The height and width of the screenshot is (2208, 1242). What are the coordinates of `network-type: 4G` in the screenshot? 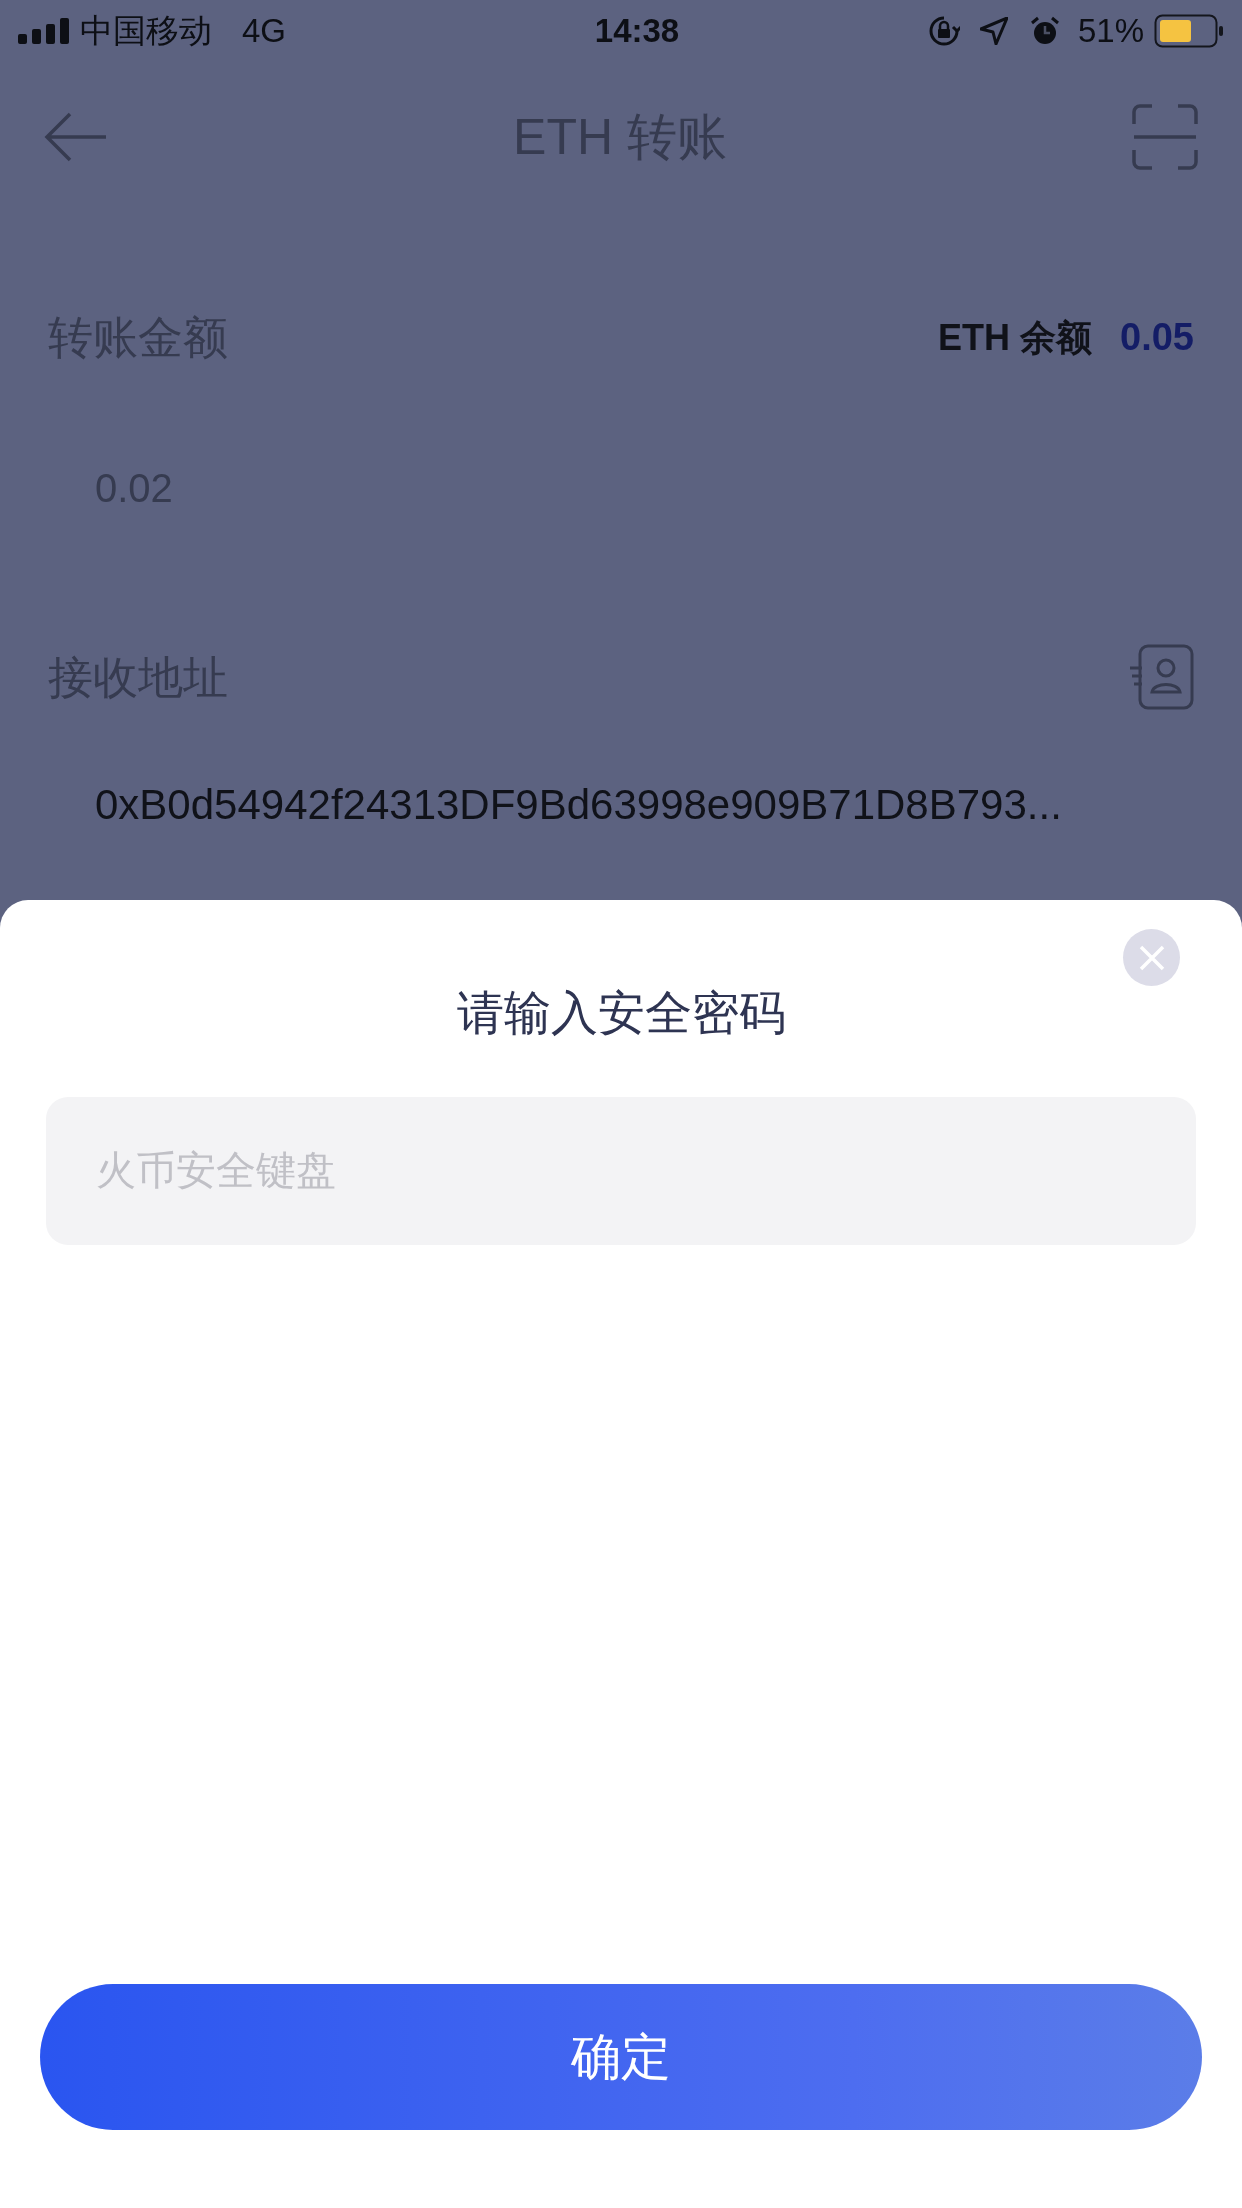 It's located at (264, 31).